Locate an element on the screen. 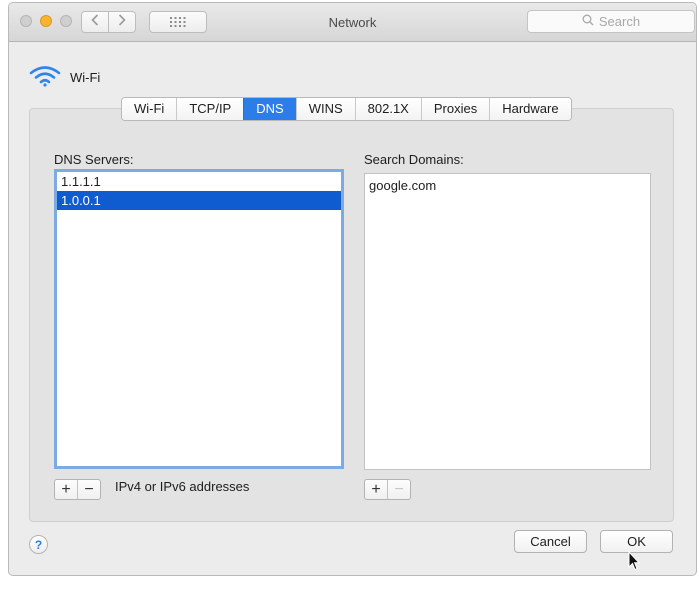 Image resolution: width=700 pixels, height=592 pixels. mouse-pointer-icon is located at coordinates (634, 562).